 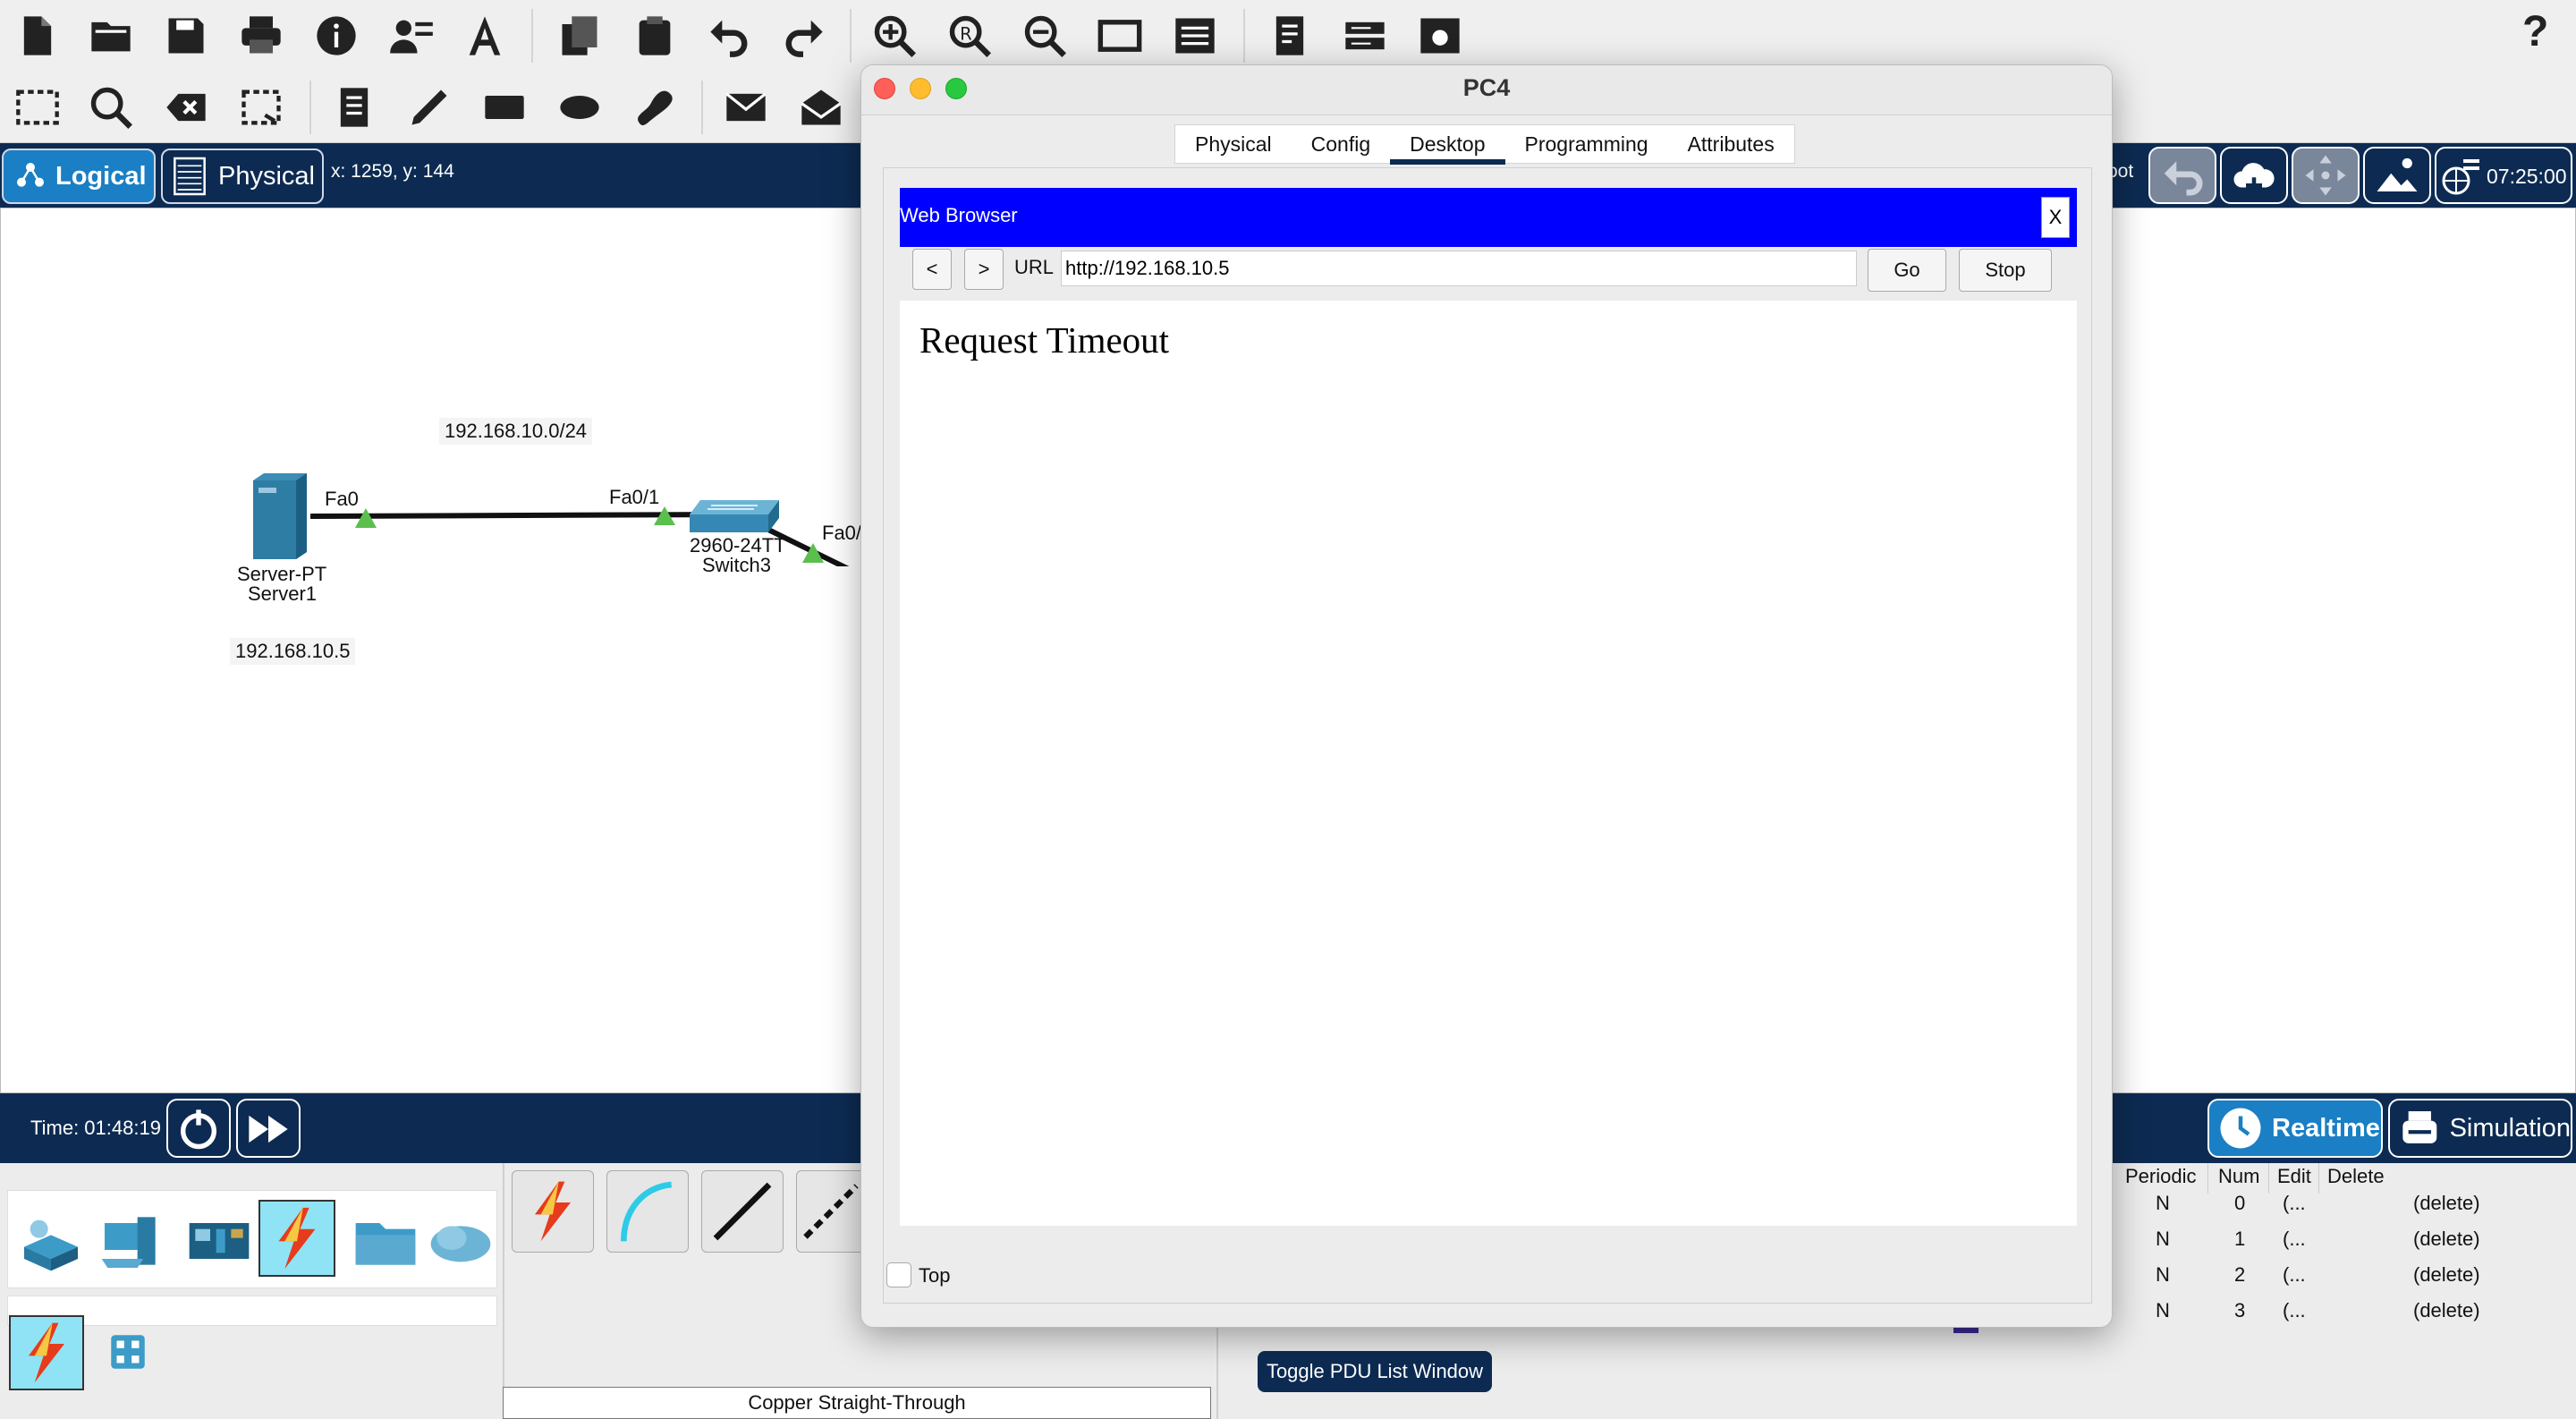 What do you see at coordinates (354, 107) in the screenshot?
I see `note-icon` at bounding box center [354, 107].